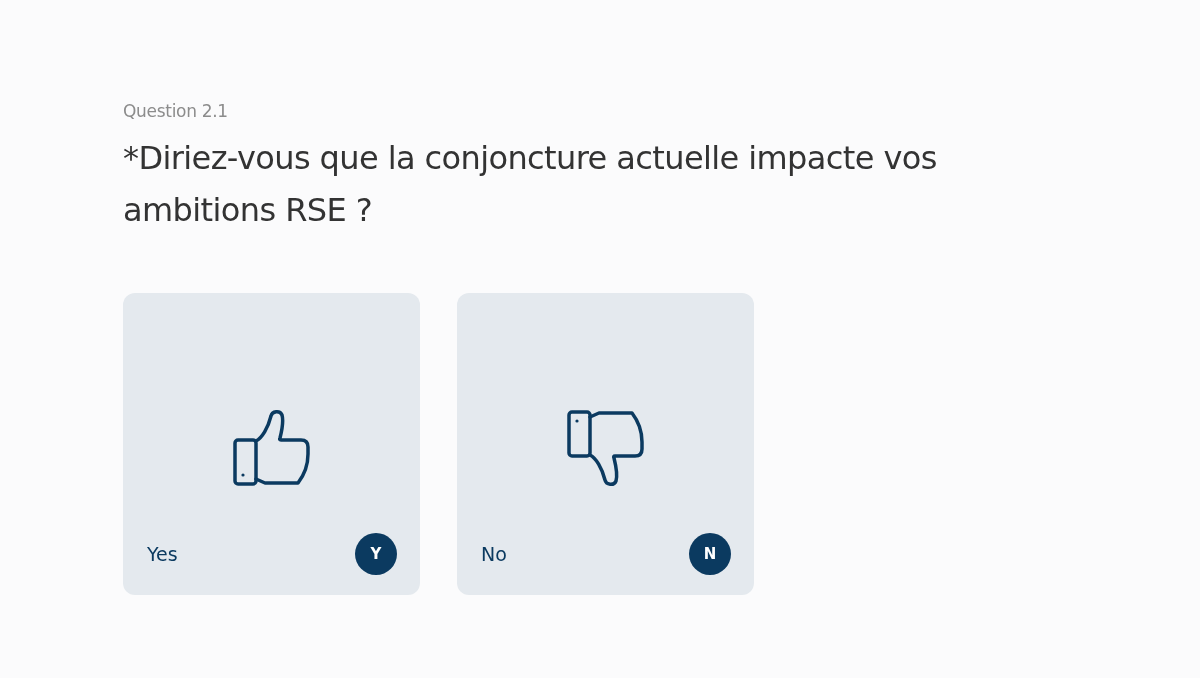 Image resolution: width=1200 pixels, height=678 pixels. Describe the element at coordinates (710, 554) in the screenshot. I see `shortcut-key-badge: N` at that location.